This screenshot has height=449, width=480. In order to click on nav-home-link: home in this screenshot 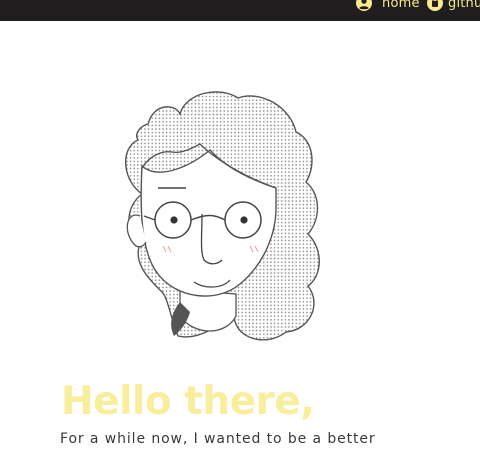, I will do `click(388, 6)`.